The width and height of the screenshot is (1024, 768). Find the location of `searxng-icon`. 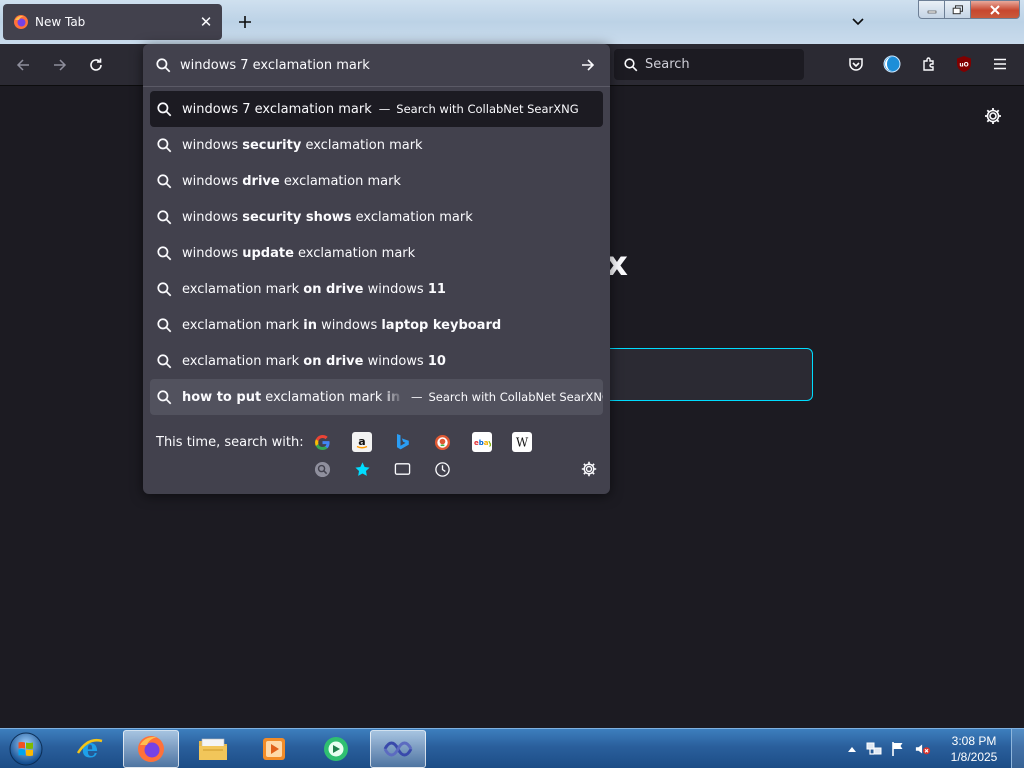

searxng-icon is located at coordinates (322, 469).